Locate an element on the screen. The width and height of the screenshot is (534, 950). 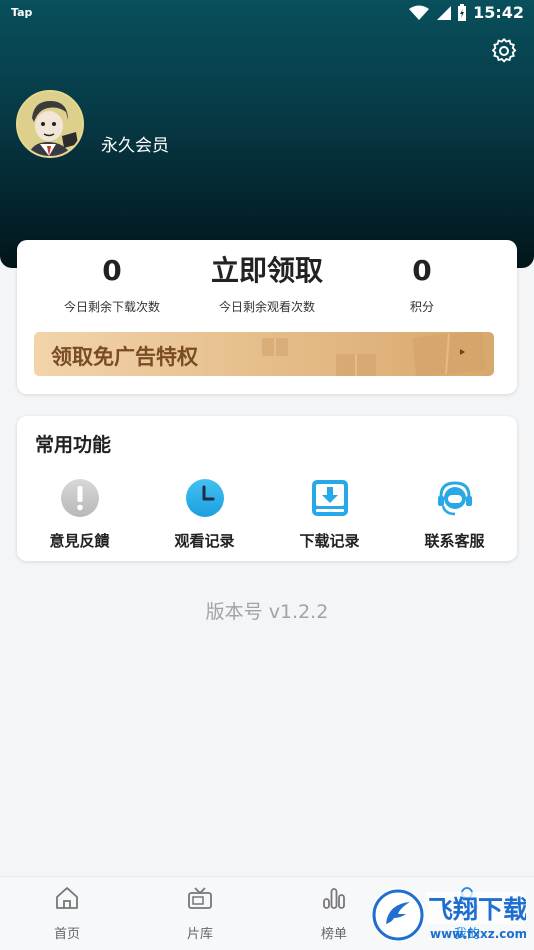
customer-service-label: 联系客服 is located at coordinates (454, 541).